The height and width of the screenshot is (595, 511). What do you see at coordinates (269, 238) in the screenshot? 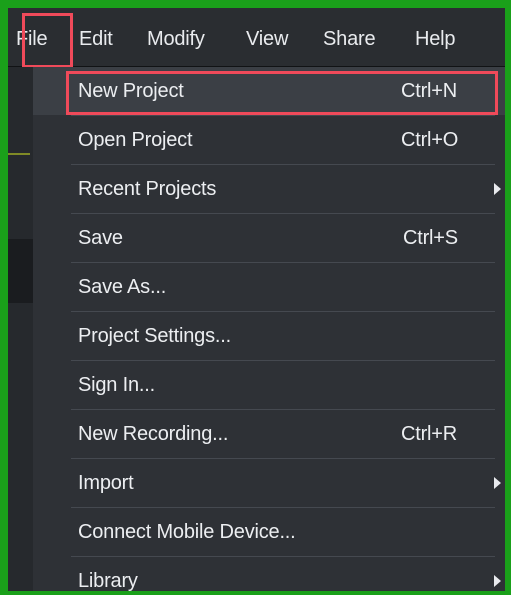
I see `menu-item-save: Save Ctrl+S` at bounding box center [269, 238].